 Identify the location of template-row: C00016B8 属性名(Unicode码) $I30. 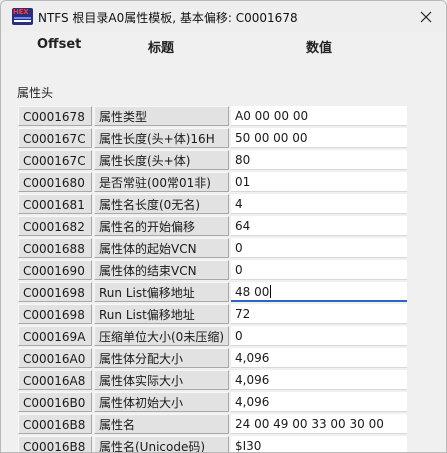
(213, 444).